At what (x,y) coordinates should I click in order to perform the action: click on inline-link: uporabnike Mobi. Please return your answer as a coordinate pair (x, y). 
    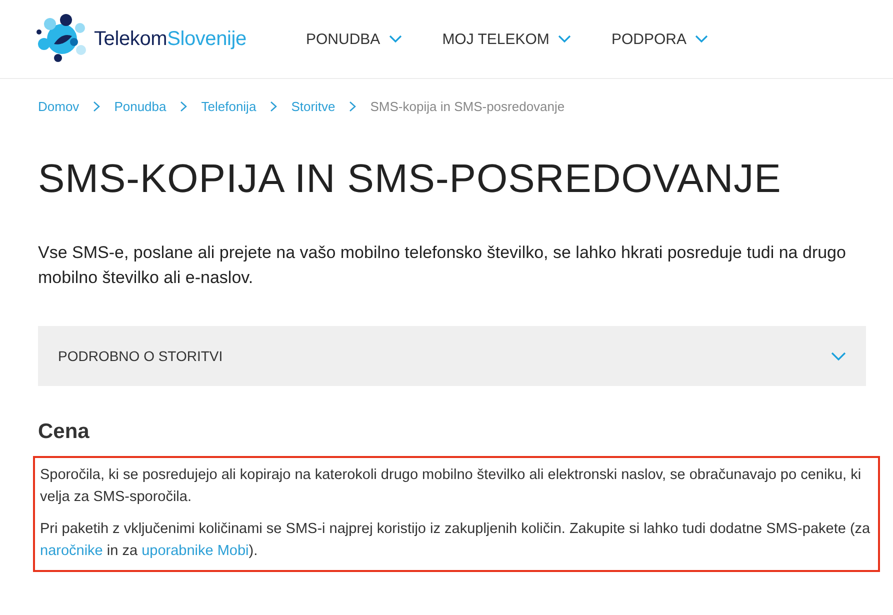
    Looking at the image, I should click on (195, 551).